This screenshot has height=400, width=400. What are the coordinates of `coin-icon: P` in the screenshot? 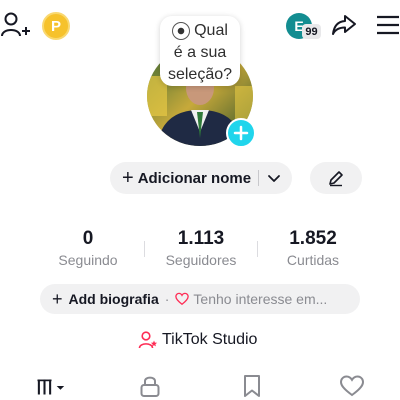 It's located at (56, 26).